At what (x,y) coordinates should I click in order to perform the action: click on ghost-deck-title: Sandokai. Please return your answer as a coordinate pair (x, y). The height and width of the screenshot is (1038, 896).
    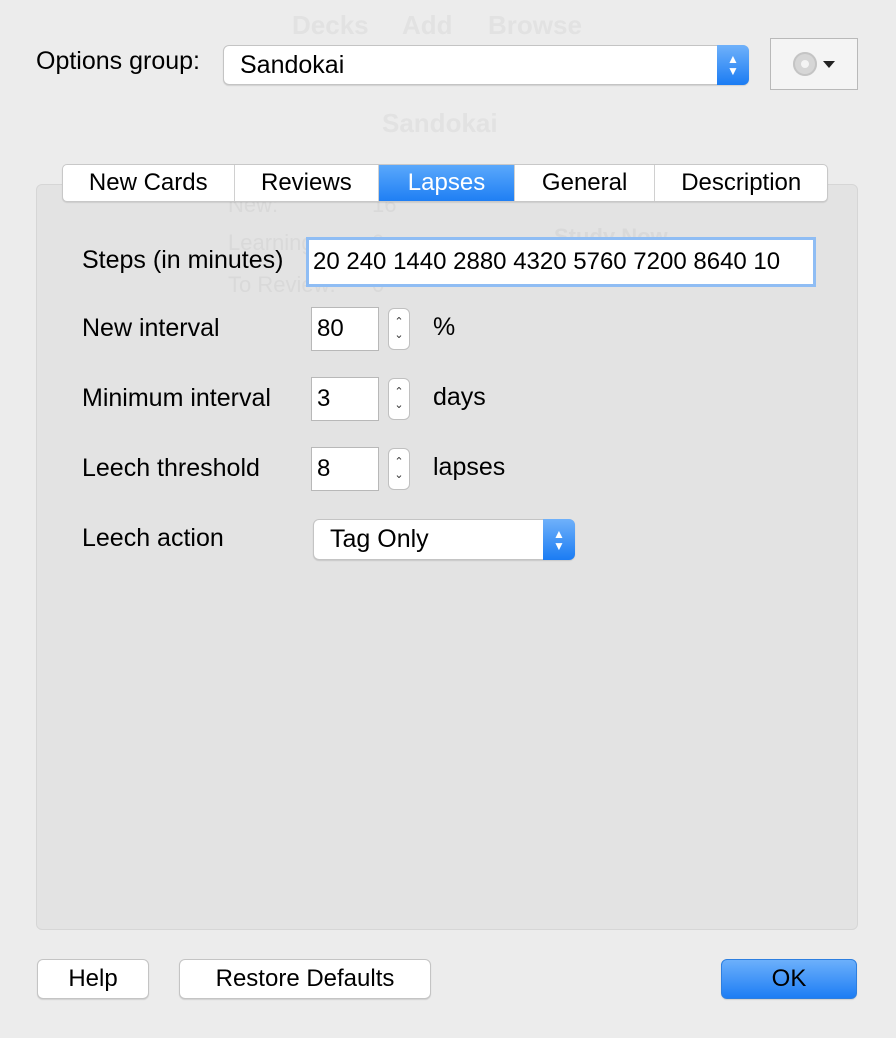
    Looking at the image, I should click on (440, 123).